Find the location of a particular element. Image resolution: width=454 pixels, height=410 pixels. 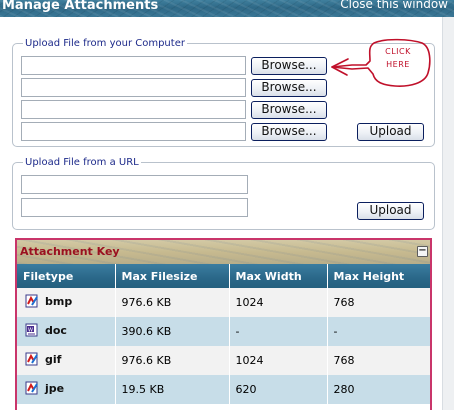

table-row: bmp 976.6 KB 1024 768 is located at coordinates (223, 302).